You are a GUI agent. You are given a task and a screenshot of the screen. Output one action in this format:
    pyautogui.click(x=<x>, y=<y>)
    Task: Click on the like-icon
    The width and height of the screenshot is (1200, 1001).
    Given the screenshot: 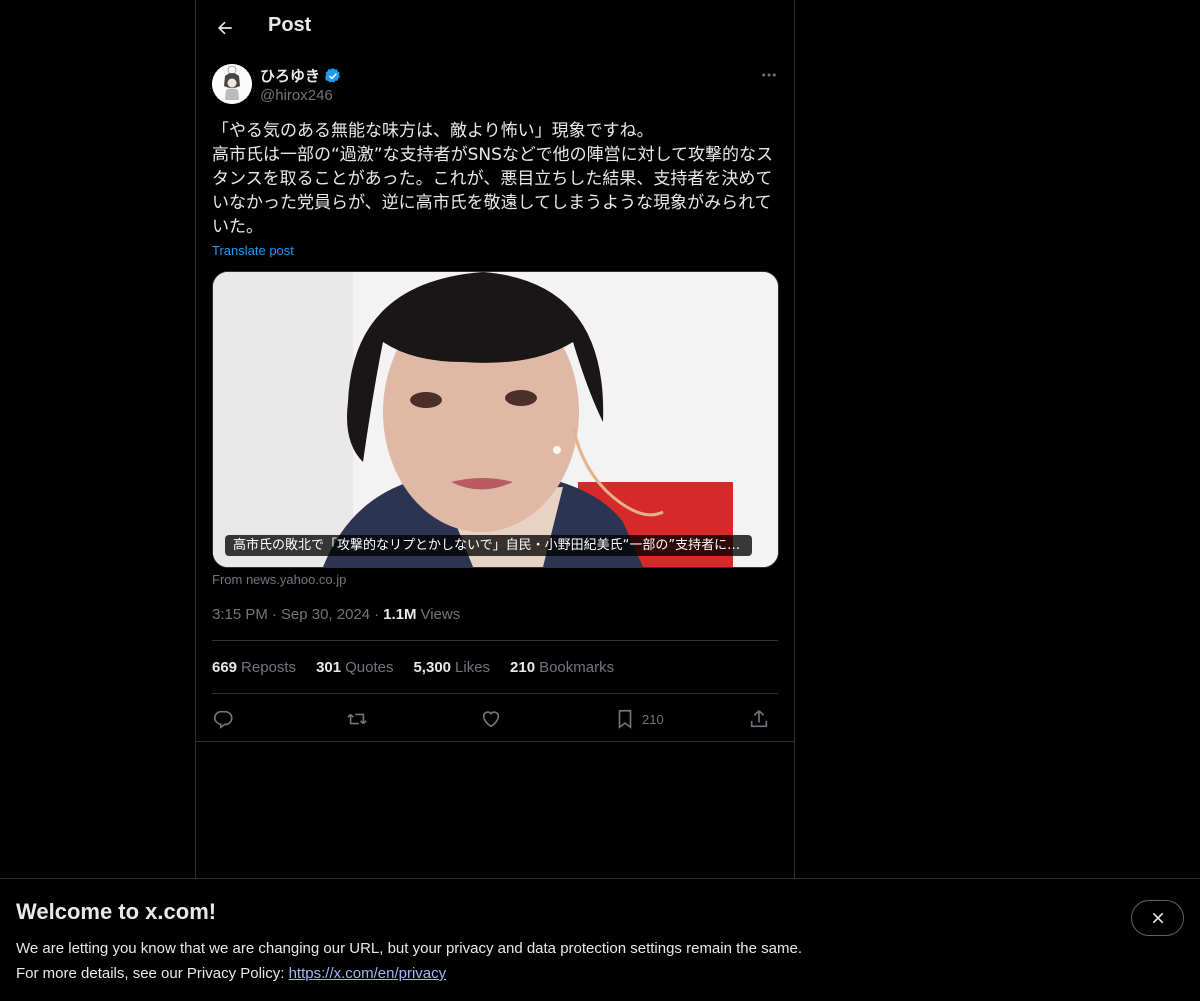 What is the action you would take?
    pyautogui.click(x=491, y=719)
    